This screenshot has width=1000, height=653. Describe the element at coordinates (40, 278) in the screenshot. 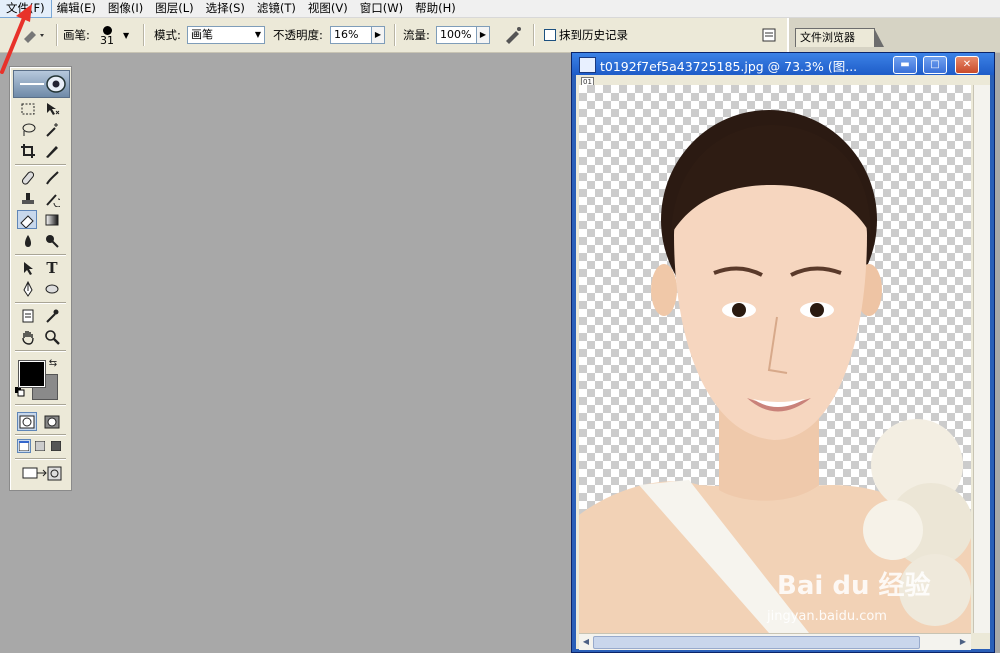

I see `toolbox: T ⇆` at that location.